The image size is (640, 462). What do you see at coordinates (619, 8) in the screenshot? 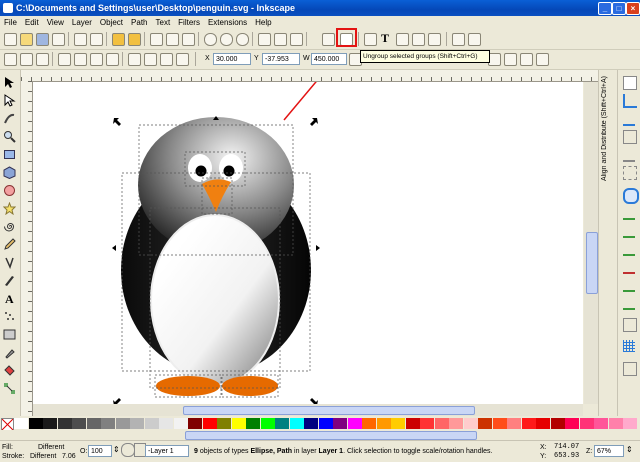
I see `maximize-button: □` at bounding box center [619, 8].